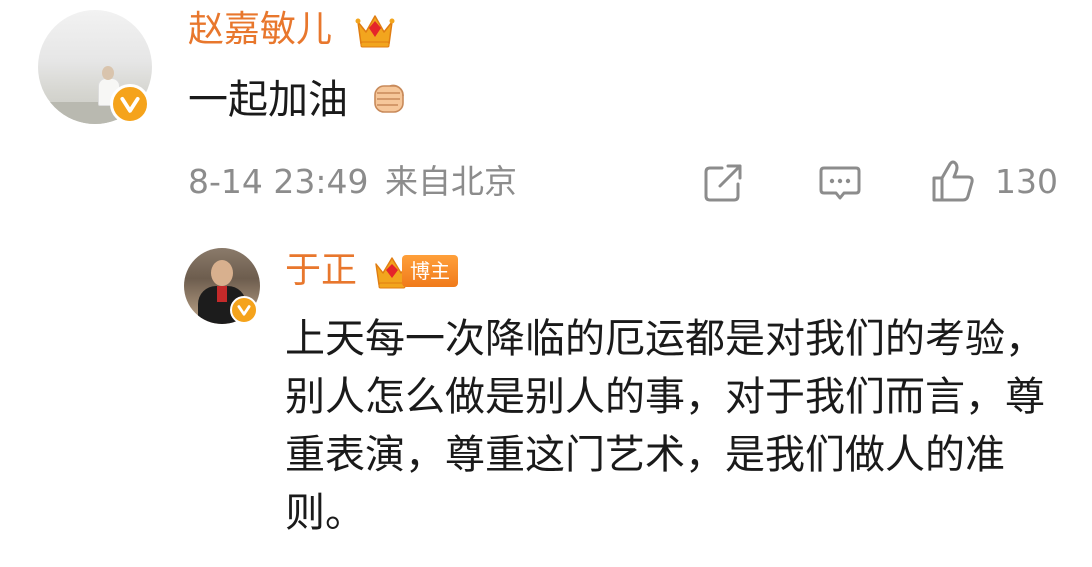 The width and height of the screenshot is (1092, 567). What do you see at coordinates (222, 294) in the screenshot?
I see `avatar-photo-collar` at bounding box center [222, 294].